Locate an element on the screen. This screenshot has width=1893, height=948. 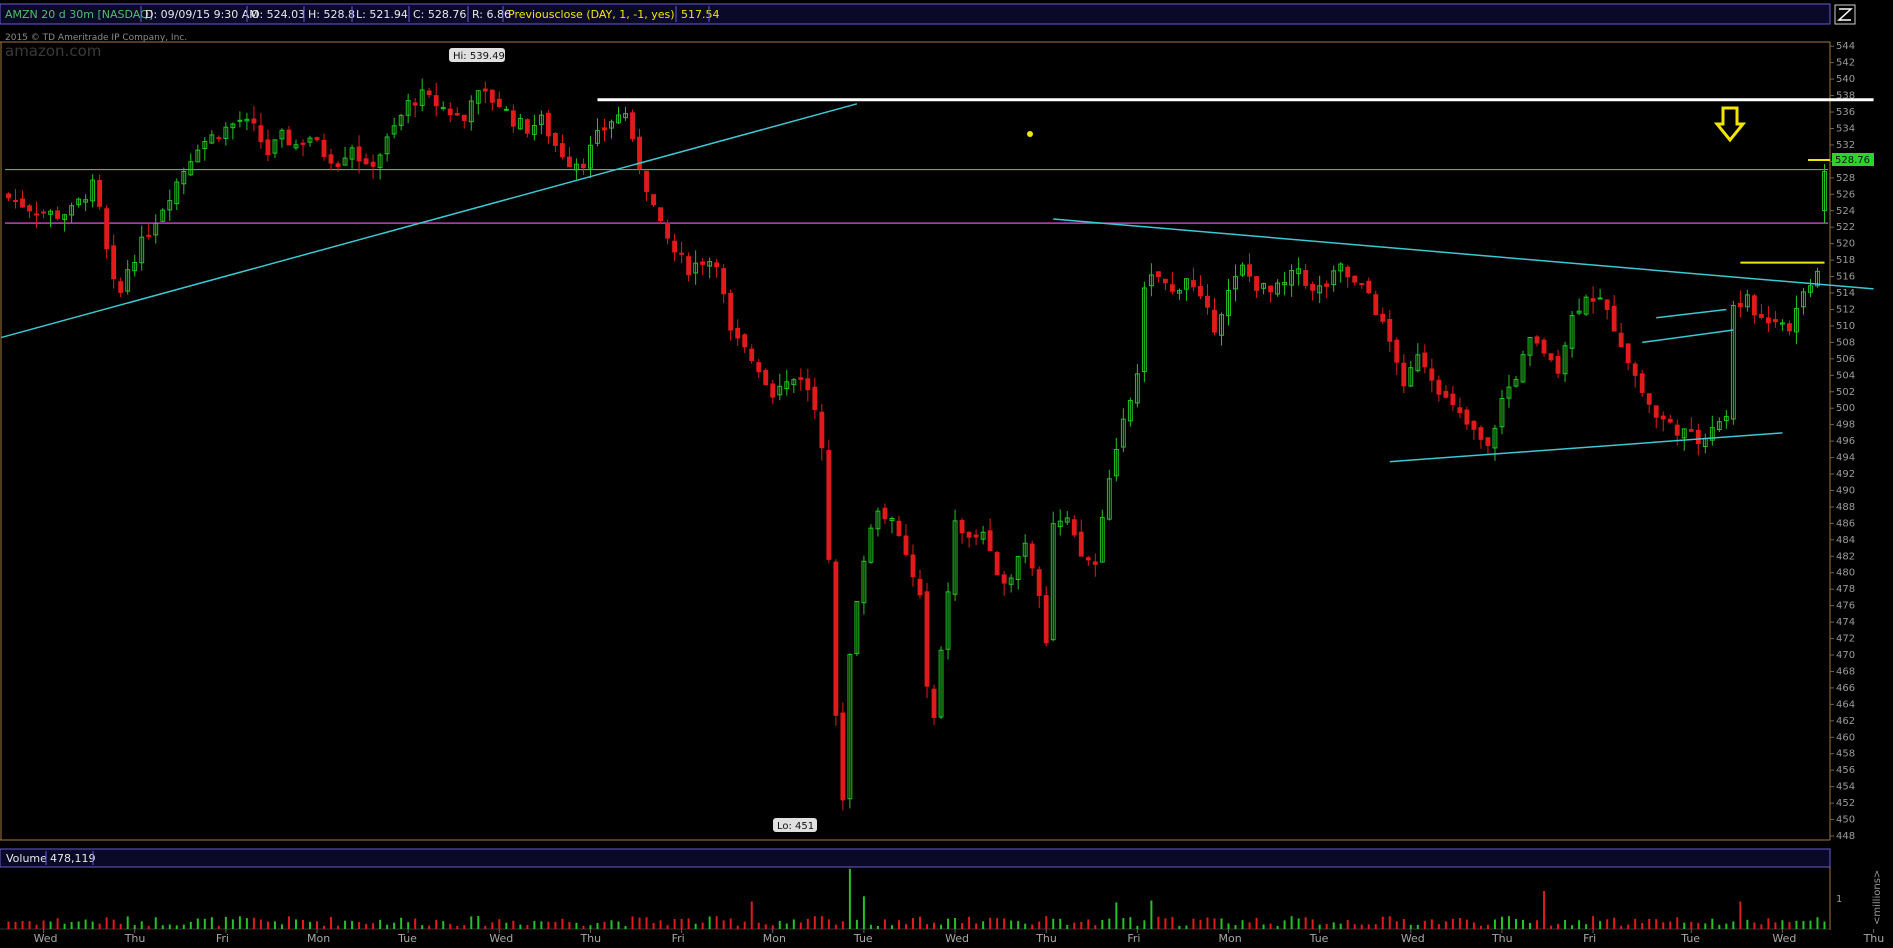
header-study-label: Previousclose (DAY, 1, -1, yes) is located at coordinates (591, 14).